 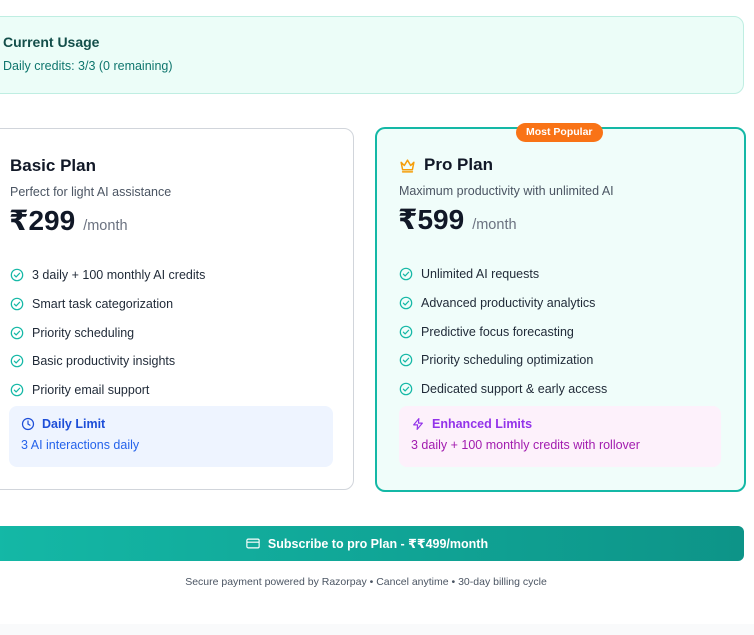 What do you see at coordinates (104, 361) in the screenshot?
I see `feature-text: Basic productivity insights` at bounding box center [104, 361].